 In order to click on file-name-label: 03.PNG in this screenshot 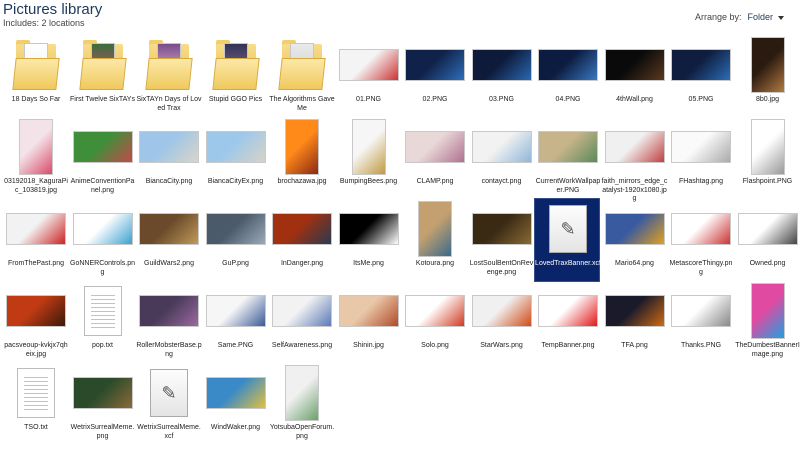, I will do `click(501, 99)`.